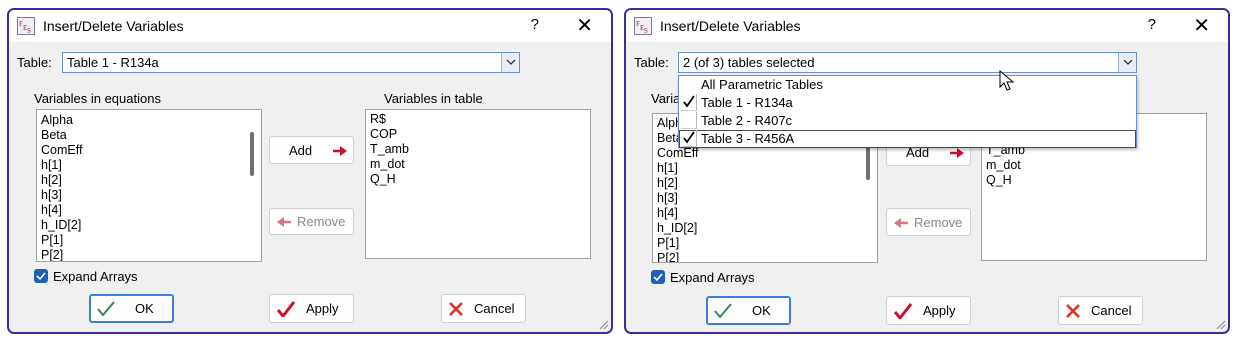 Image resolution: width=1241 pixels, height=344 pixels. What do you see at coordinates (478, 134) in the screenshot?
I see `list-item: COP` at bounding box center [478, 134].